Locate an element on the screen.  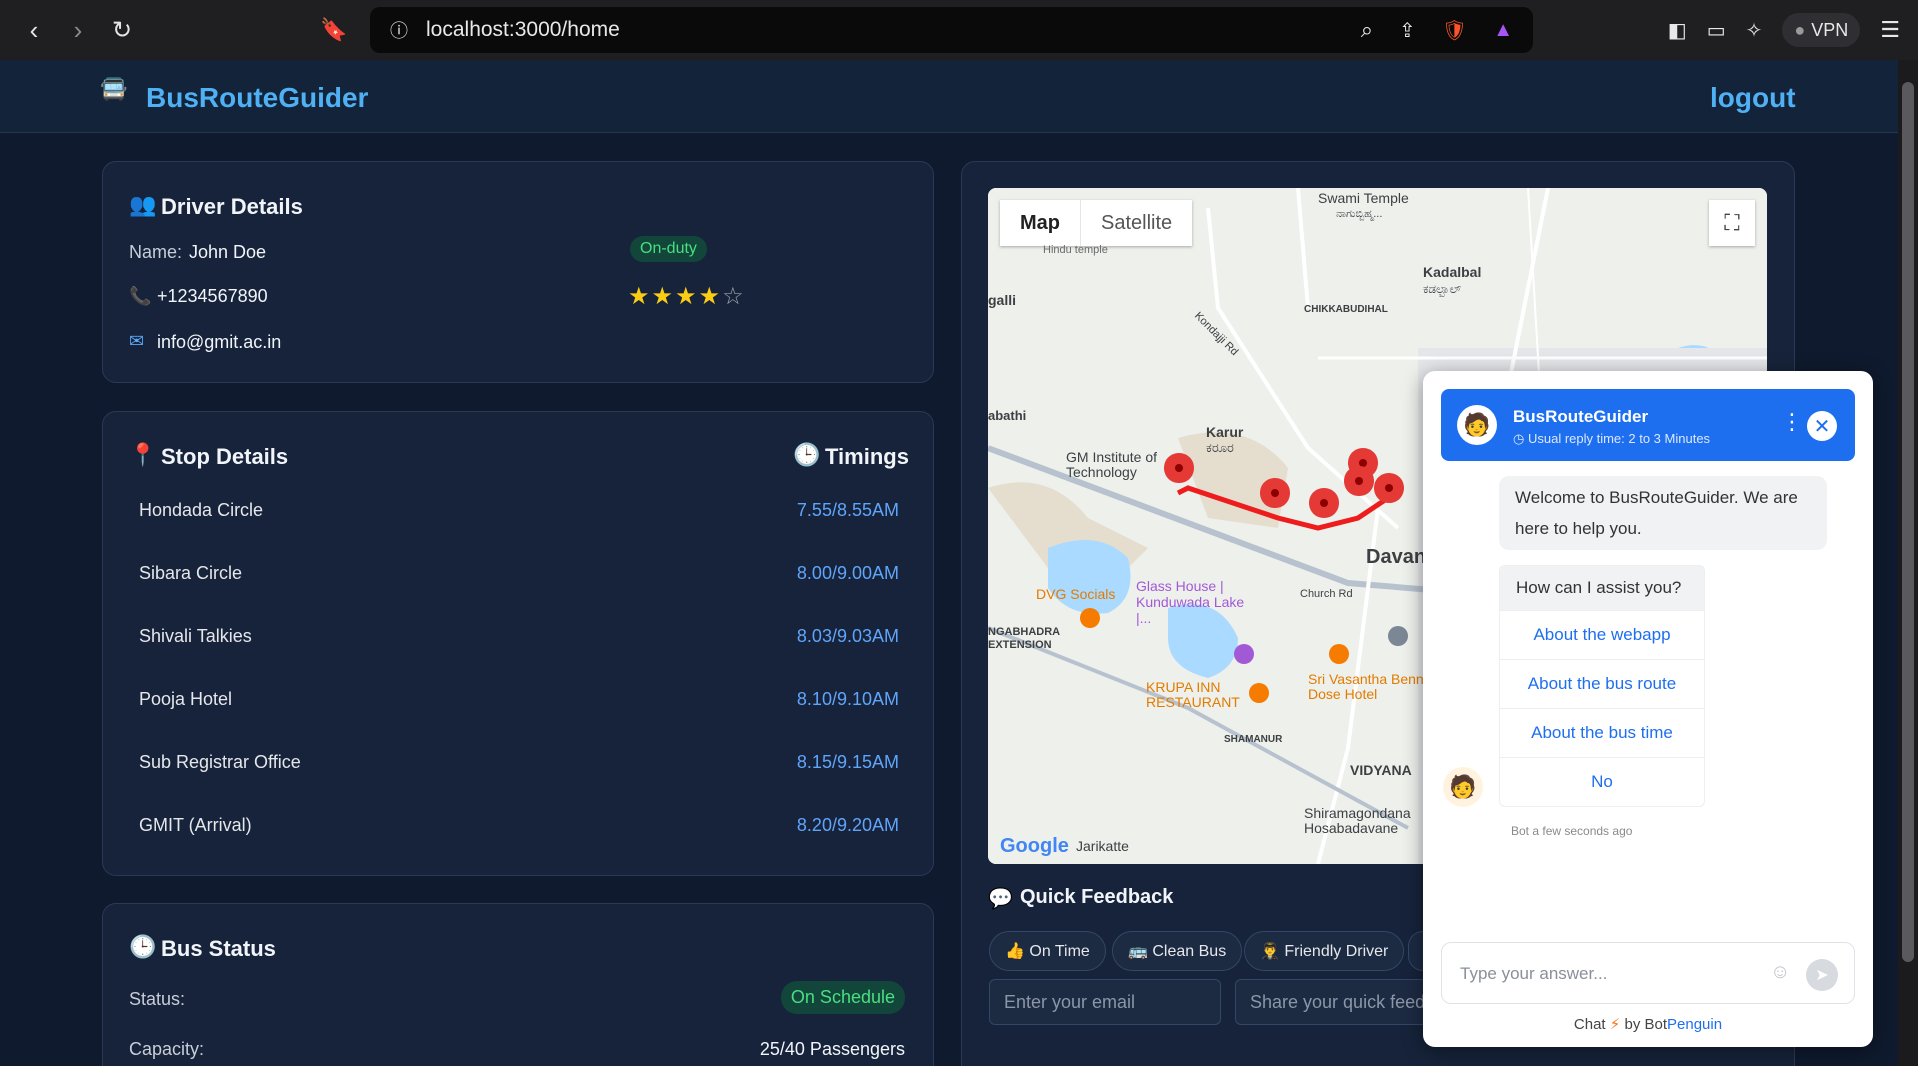
chat-option-bus-route: About the bus route is located at coordinates (1602, 683).